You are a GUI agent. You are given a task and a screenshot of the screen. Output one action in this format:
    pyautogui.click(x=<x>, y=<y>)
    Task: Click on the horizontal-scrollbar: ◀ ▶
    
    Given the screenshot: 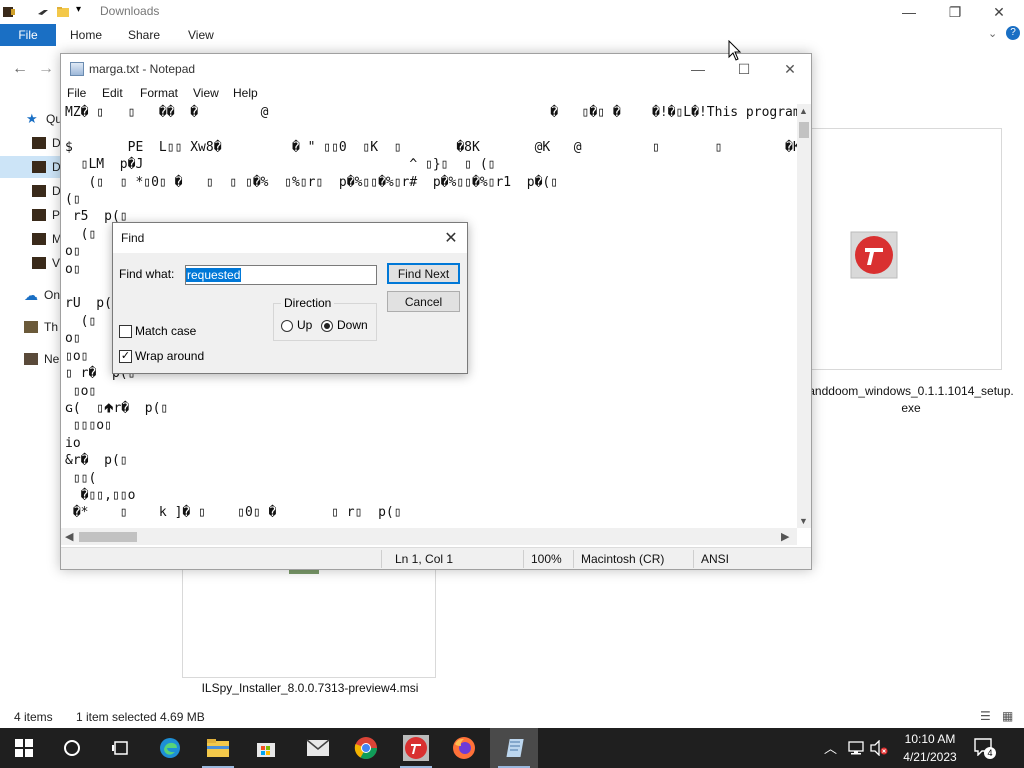 What is the action you would take?
    pyautogui.click(x=429, y=536)
    